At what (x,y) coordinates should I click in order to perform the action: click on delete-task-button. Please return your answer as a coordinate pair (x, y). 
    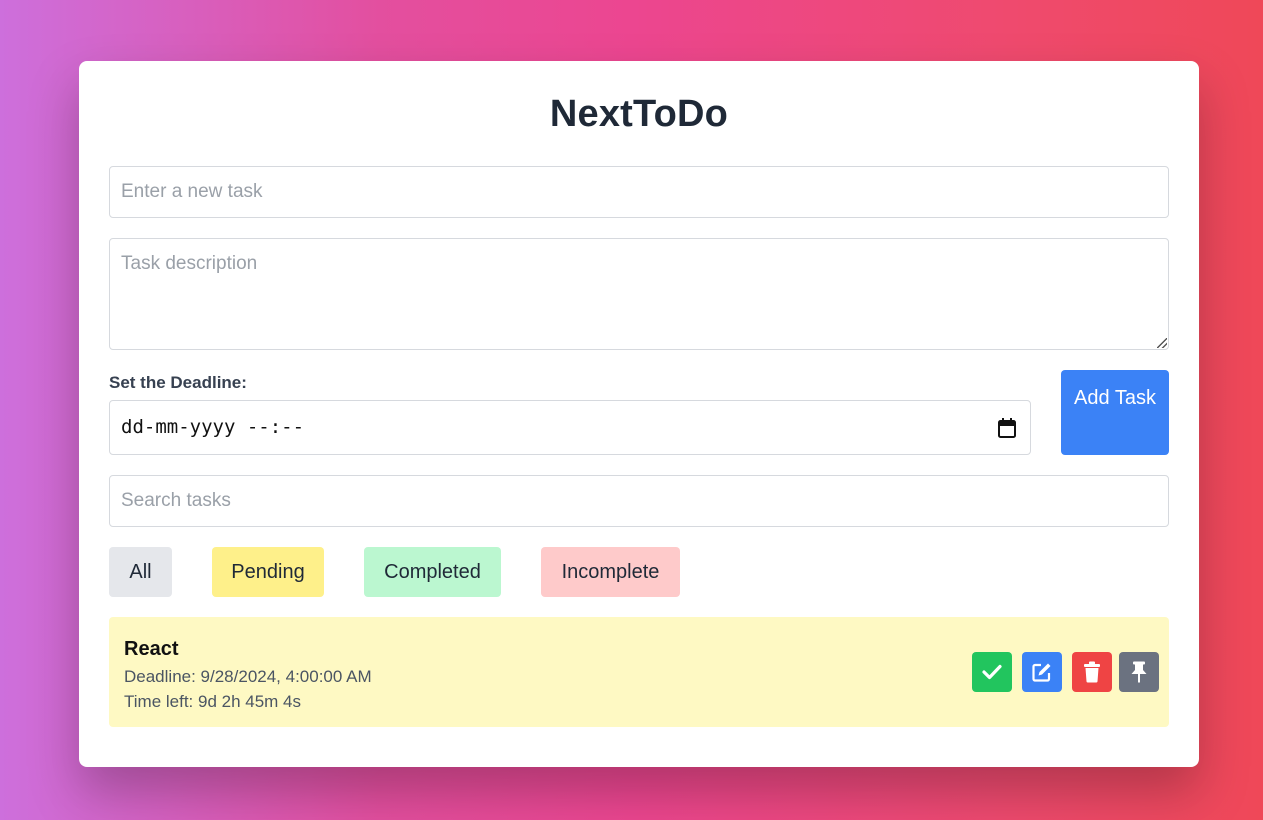
    Looking at the image, I should click on (1092, 672).